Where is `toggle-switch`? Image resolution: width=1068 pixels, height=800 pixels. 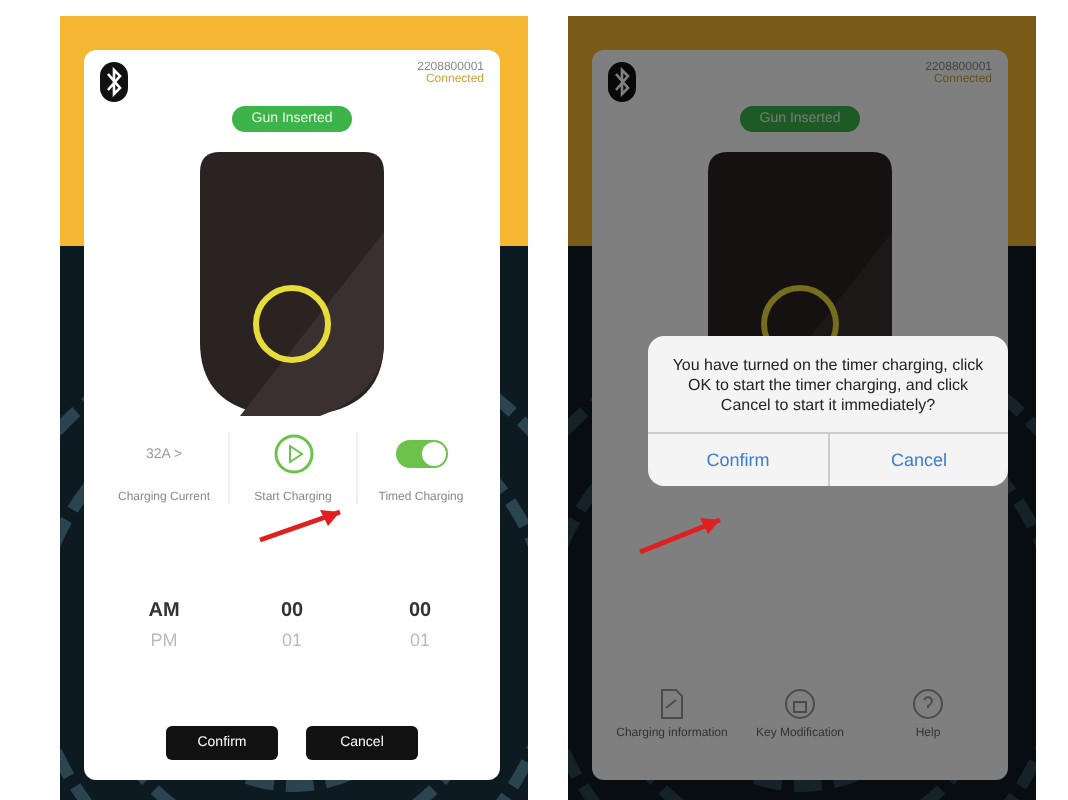 toggle-switch is located at coordinates (421, 454).